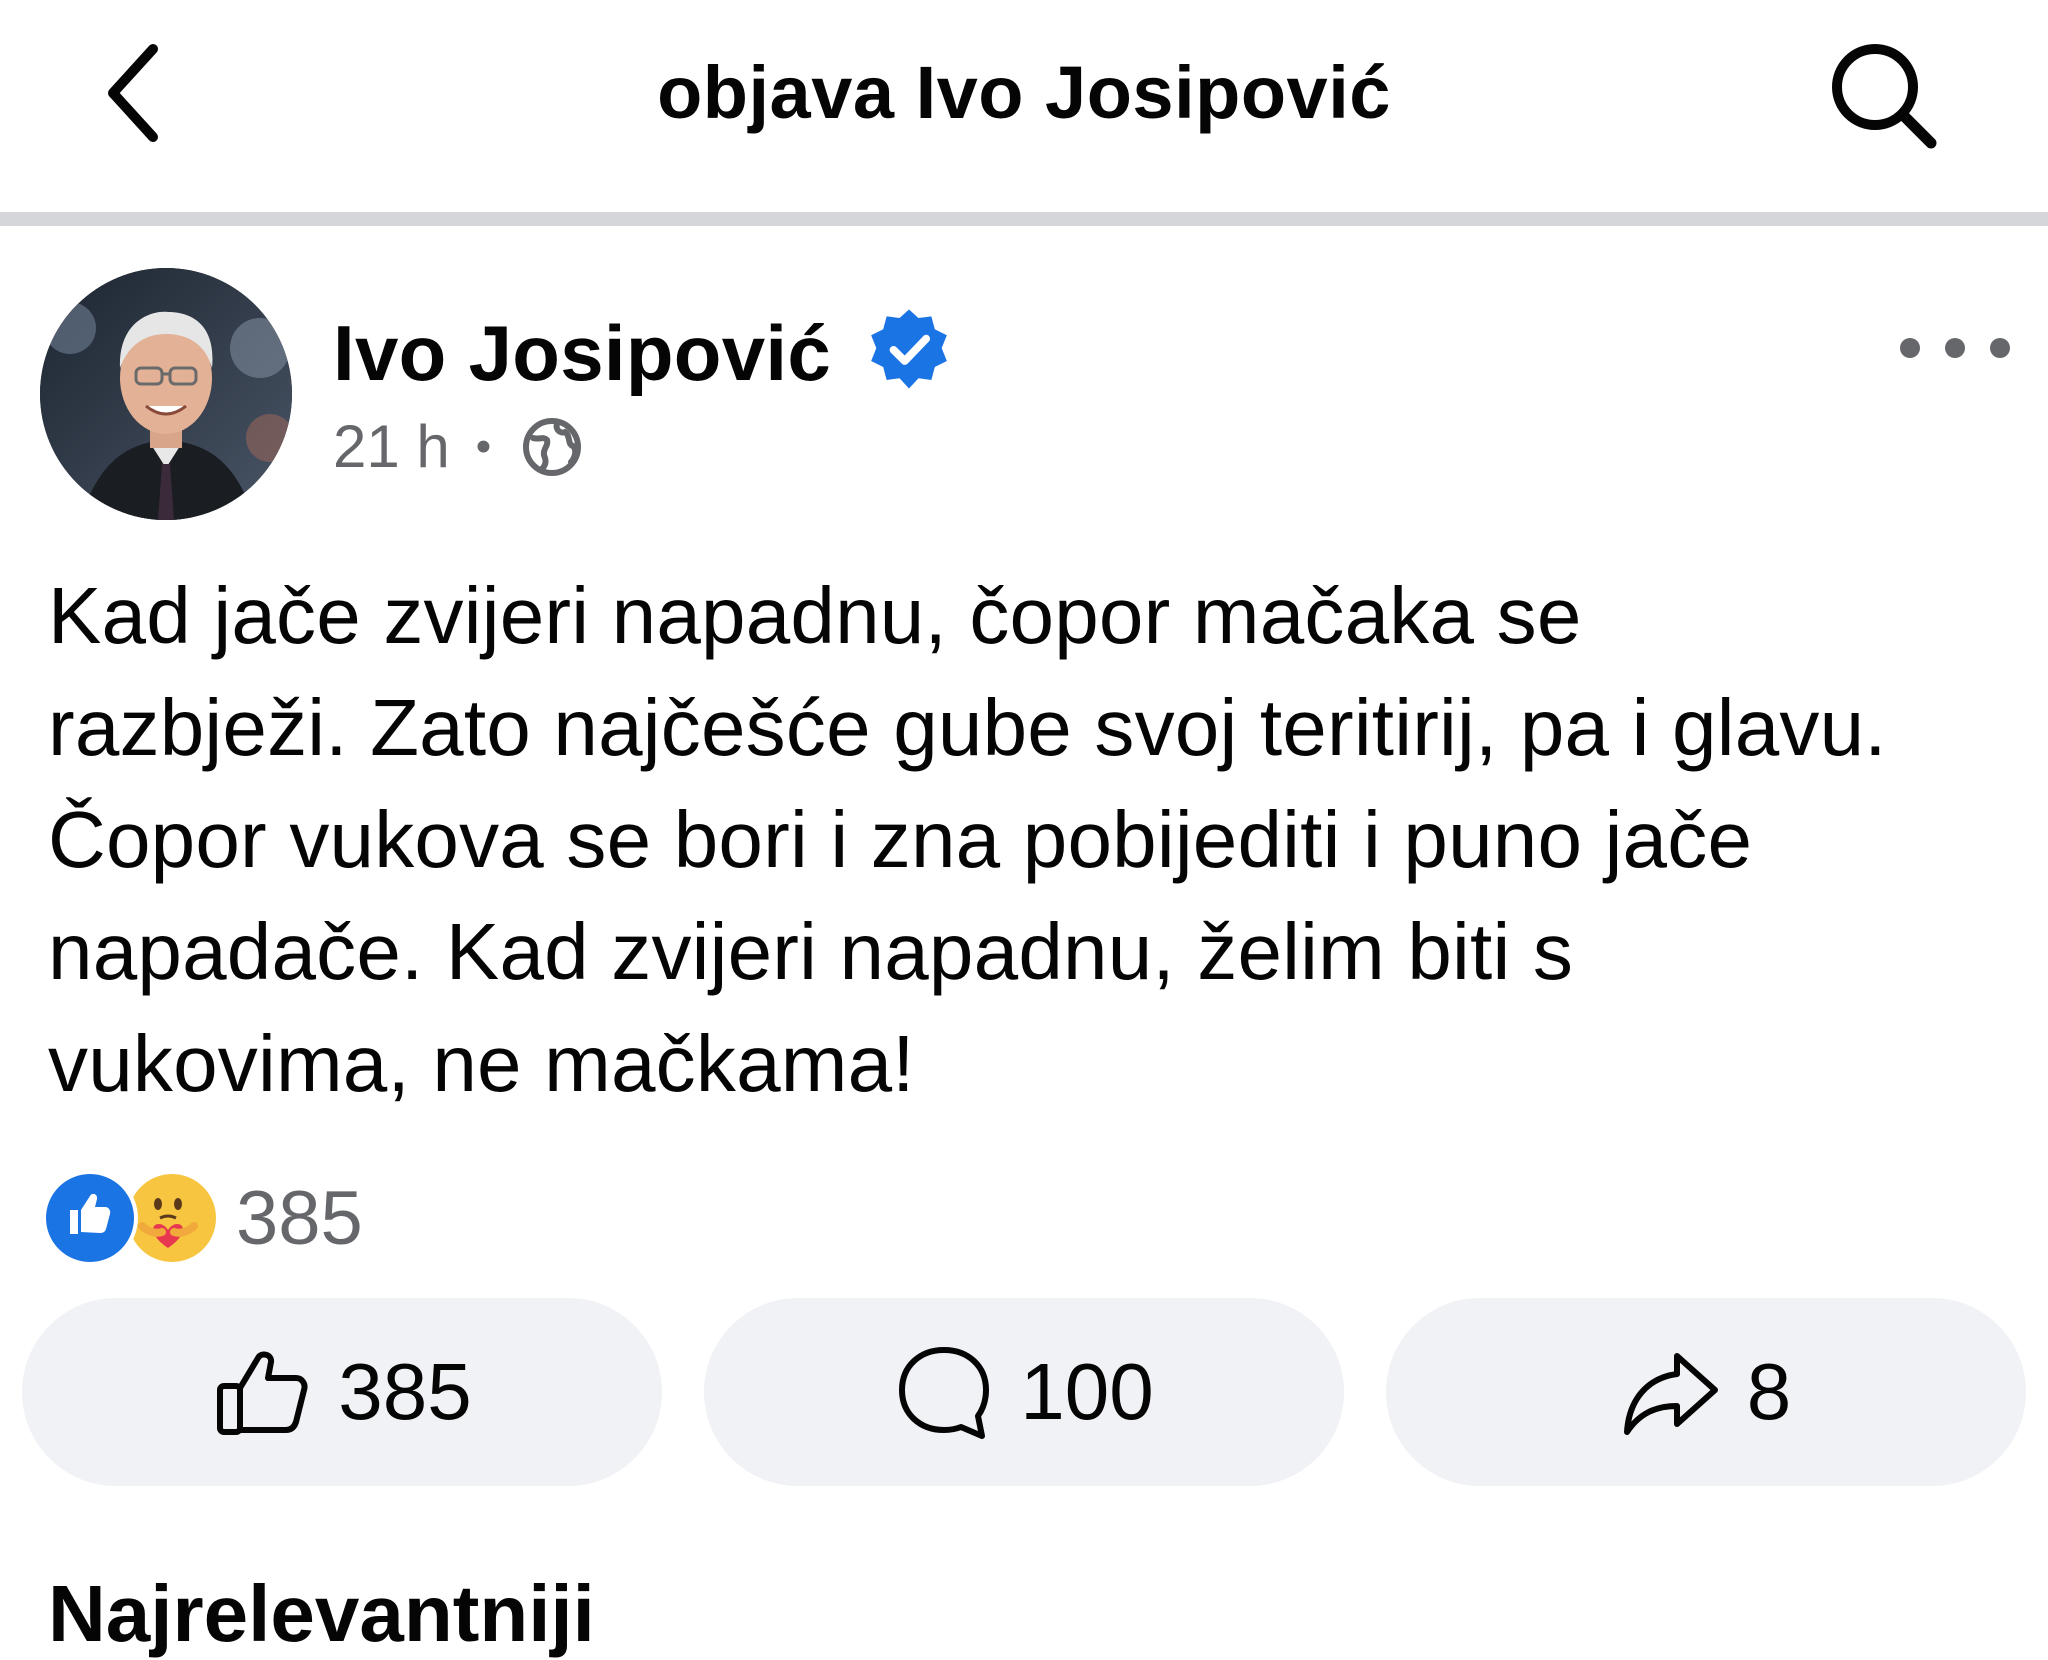  What do you see at coordinates (582, 353) in the screenshot?
I see `author-name: Ivo Josipović` at bounding box center [582, 353].